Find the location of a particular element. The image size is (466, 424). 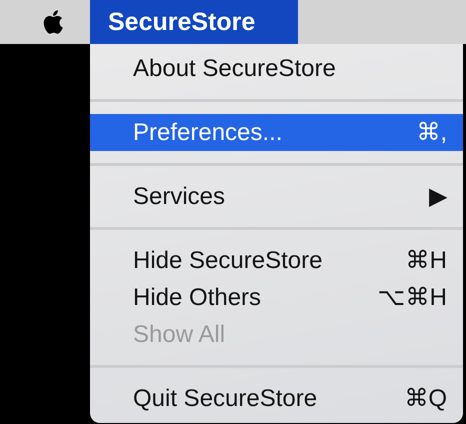

menu-item: Quit SecureStore ⌘Q is located at coordinates (276, 398).